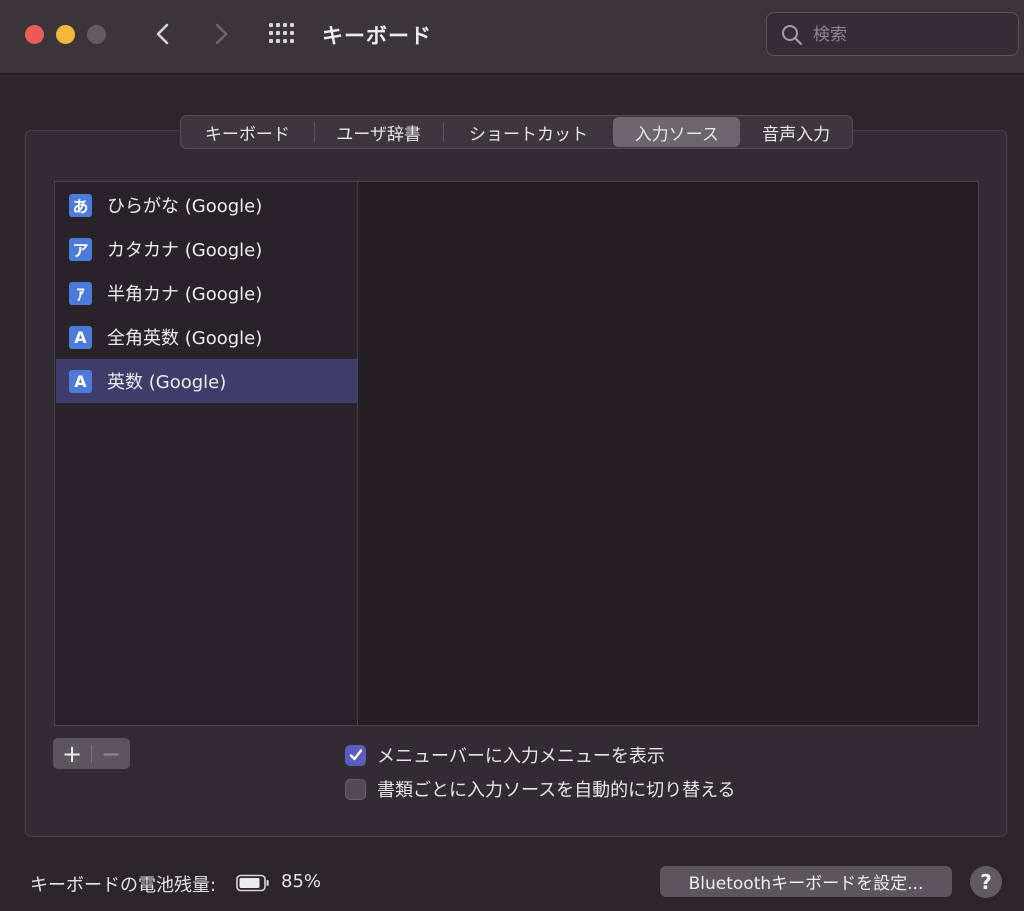 This screenshot has width=1024, height=911. Describe the element at coordinates (910, 35) in the screenshot. I see `search-input` at that location.